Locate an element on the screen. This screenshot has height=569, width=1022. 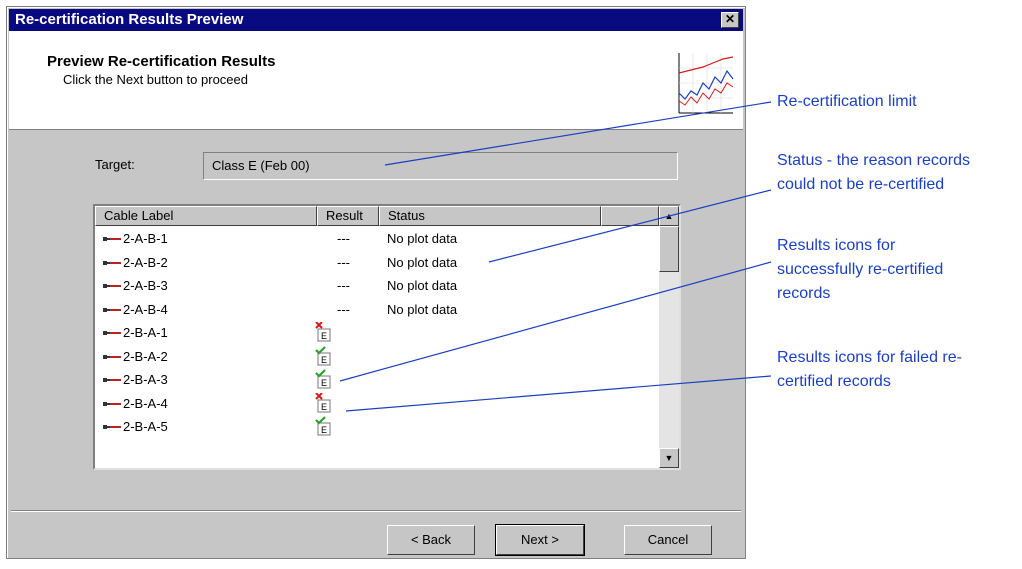
callout-failed-line2: certified records is located at coordinates (834, 381).